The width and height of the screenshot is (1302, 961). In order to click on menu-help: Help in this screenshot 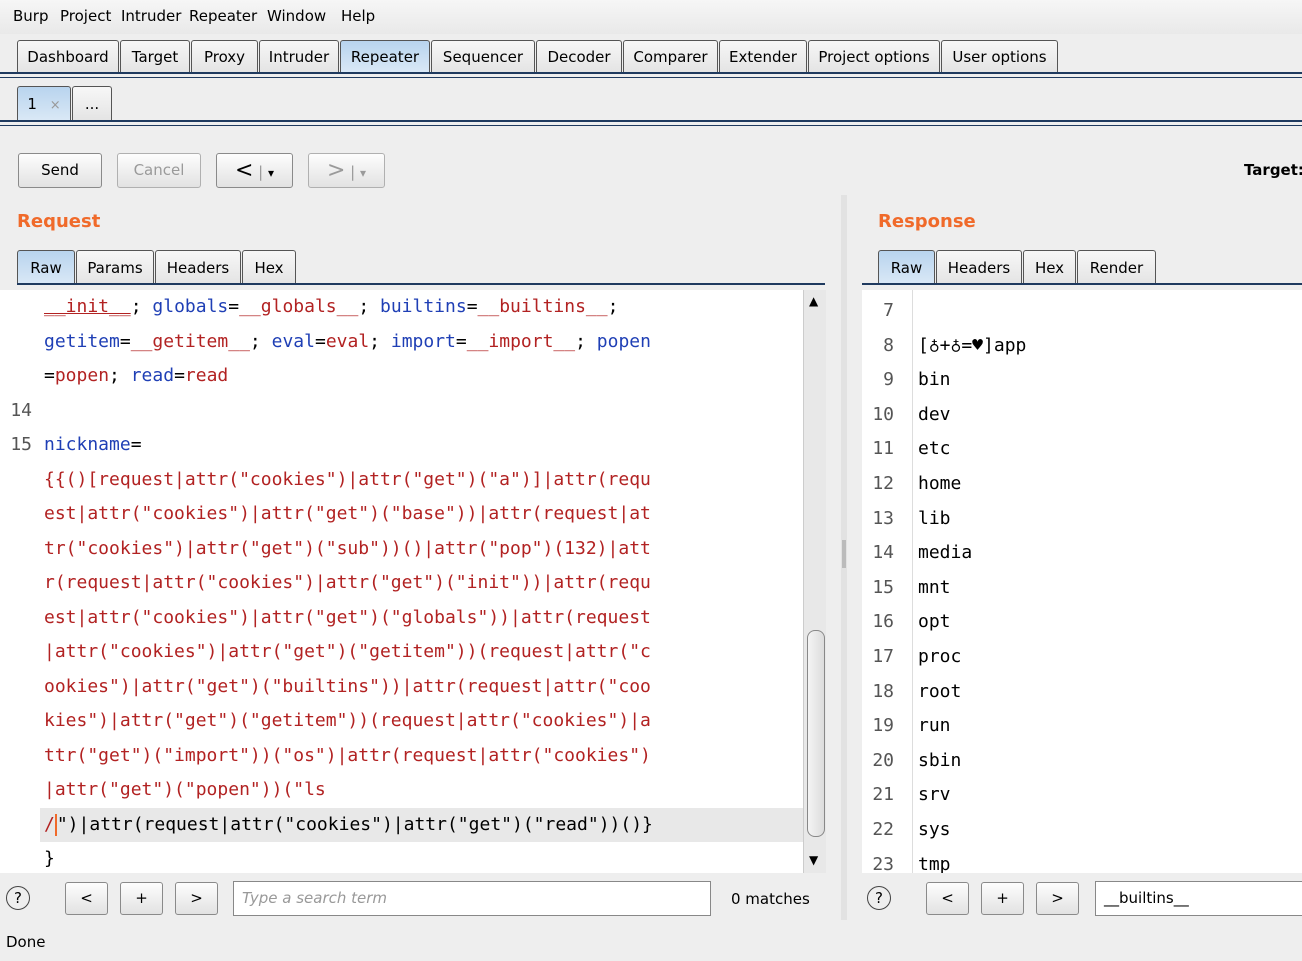, I will do `click(358, 16)`.